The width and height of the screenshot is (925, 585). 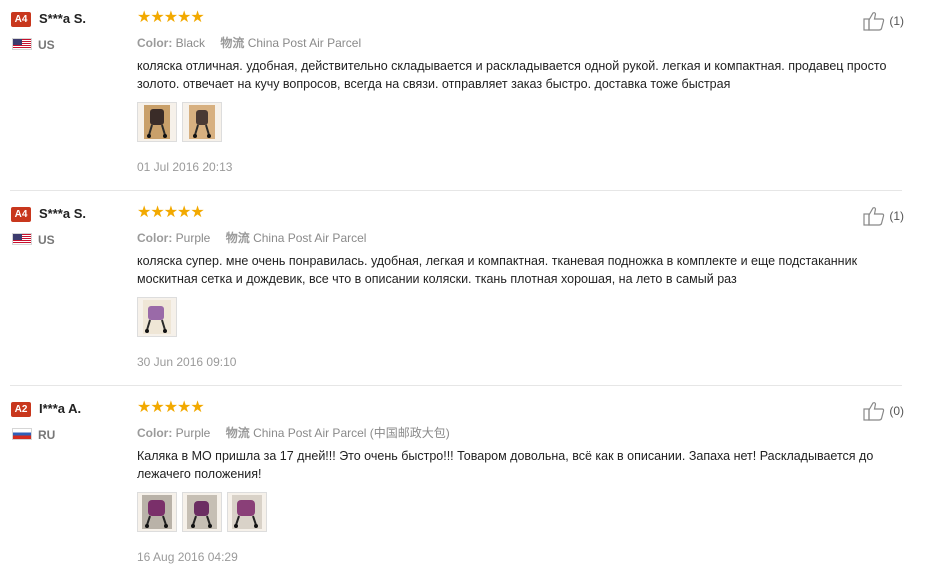 I want to click on review-meta: Color: Purple 物流 China Post Air Parcel, so click(x=257, y=237).